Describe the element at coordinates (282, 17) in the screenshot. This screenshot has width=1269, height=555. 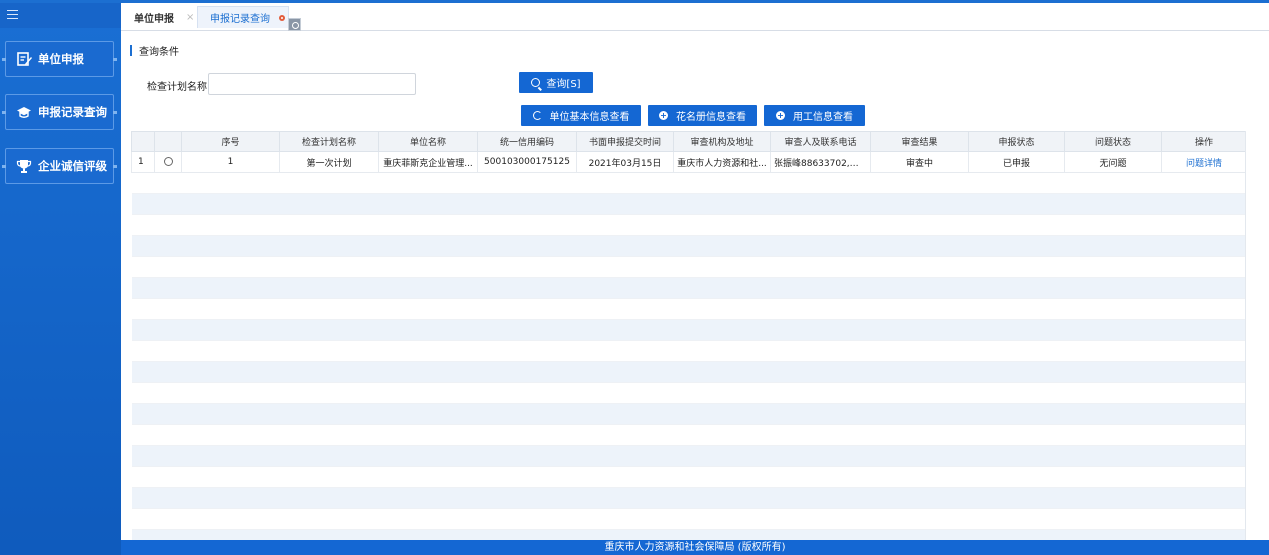
I see `close-icon` at that location.